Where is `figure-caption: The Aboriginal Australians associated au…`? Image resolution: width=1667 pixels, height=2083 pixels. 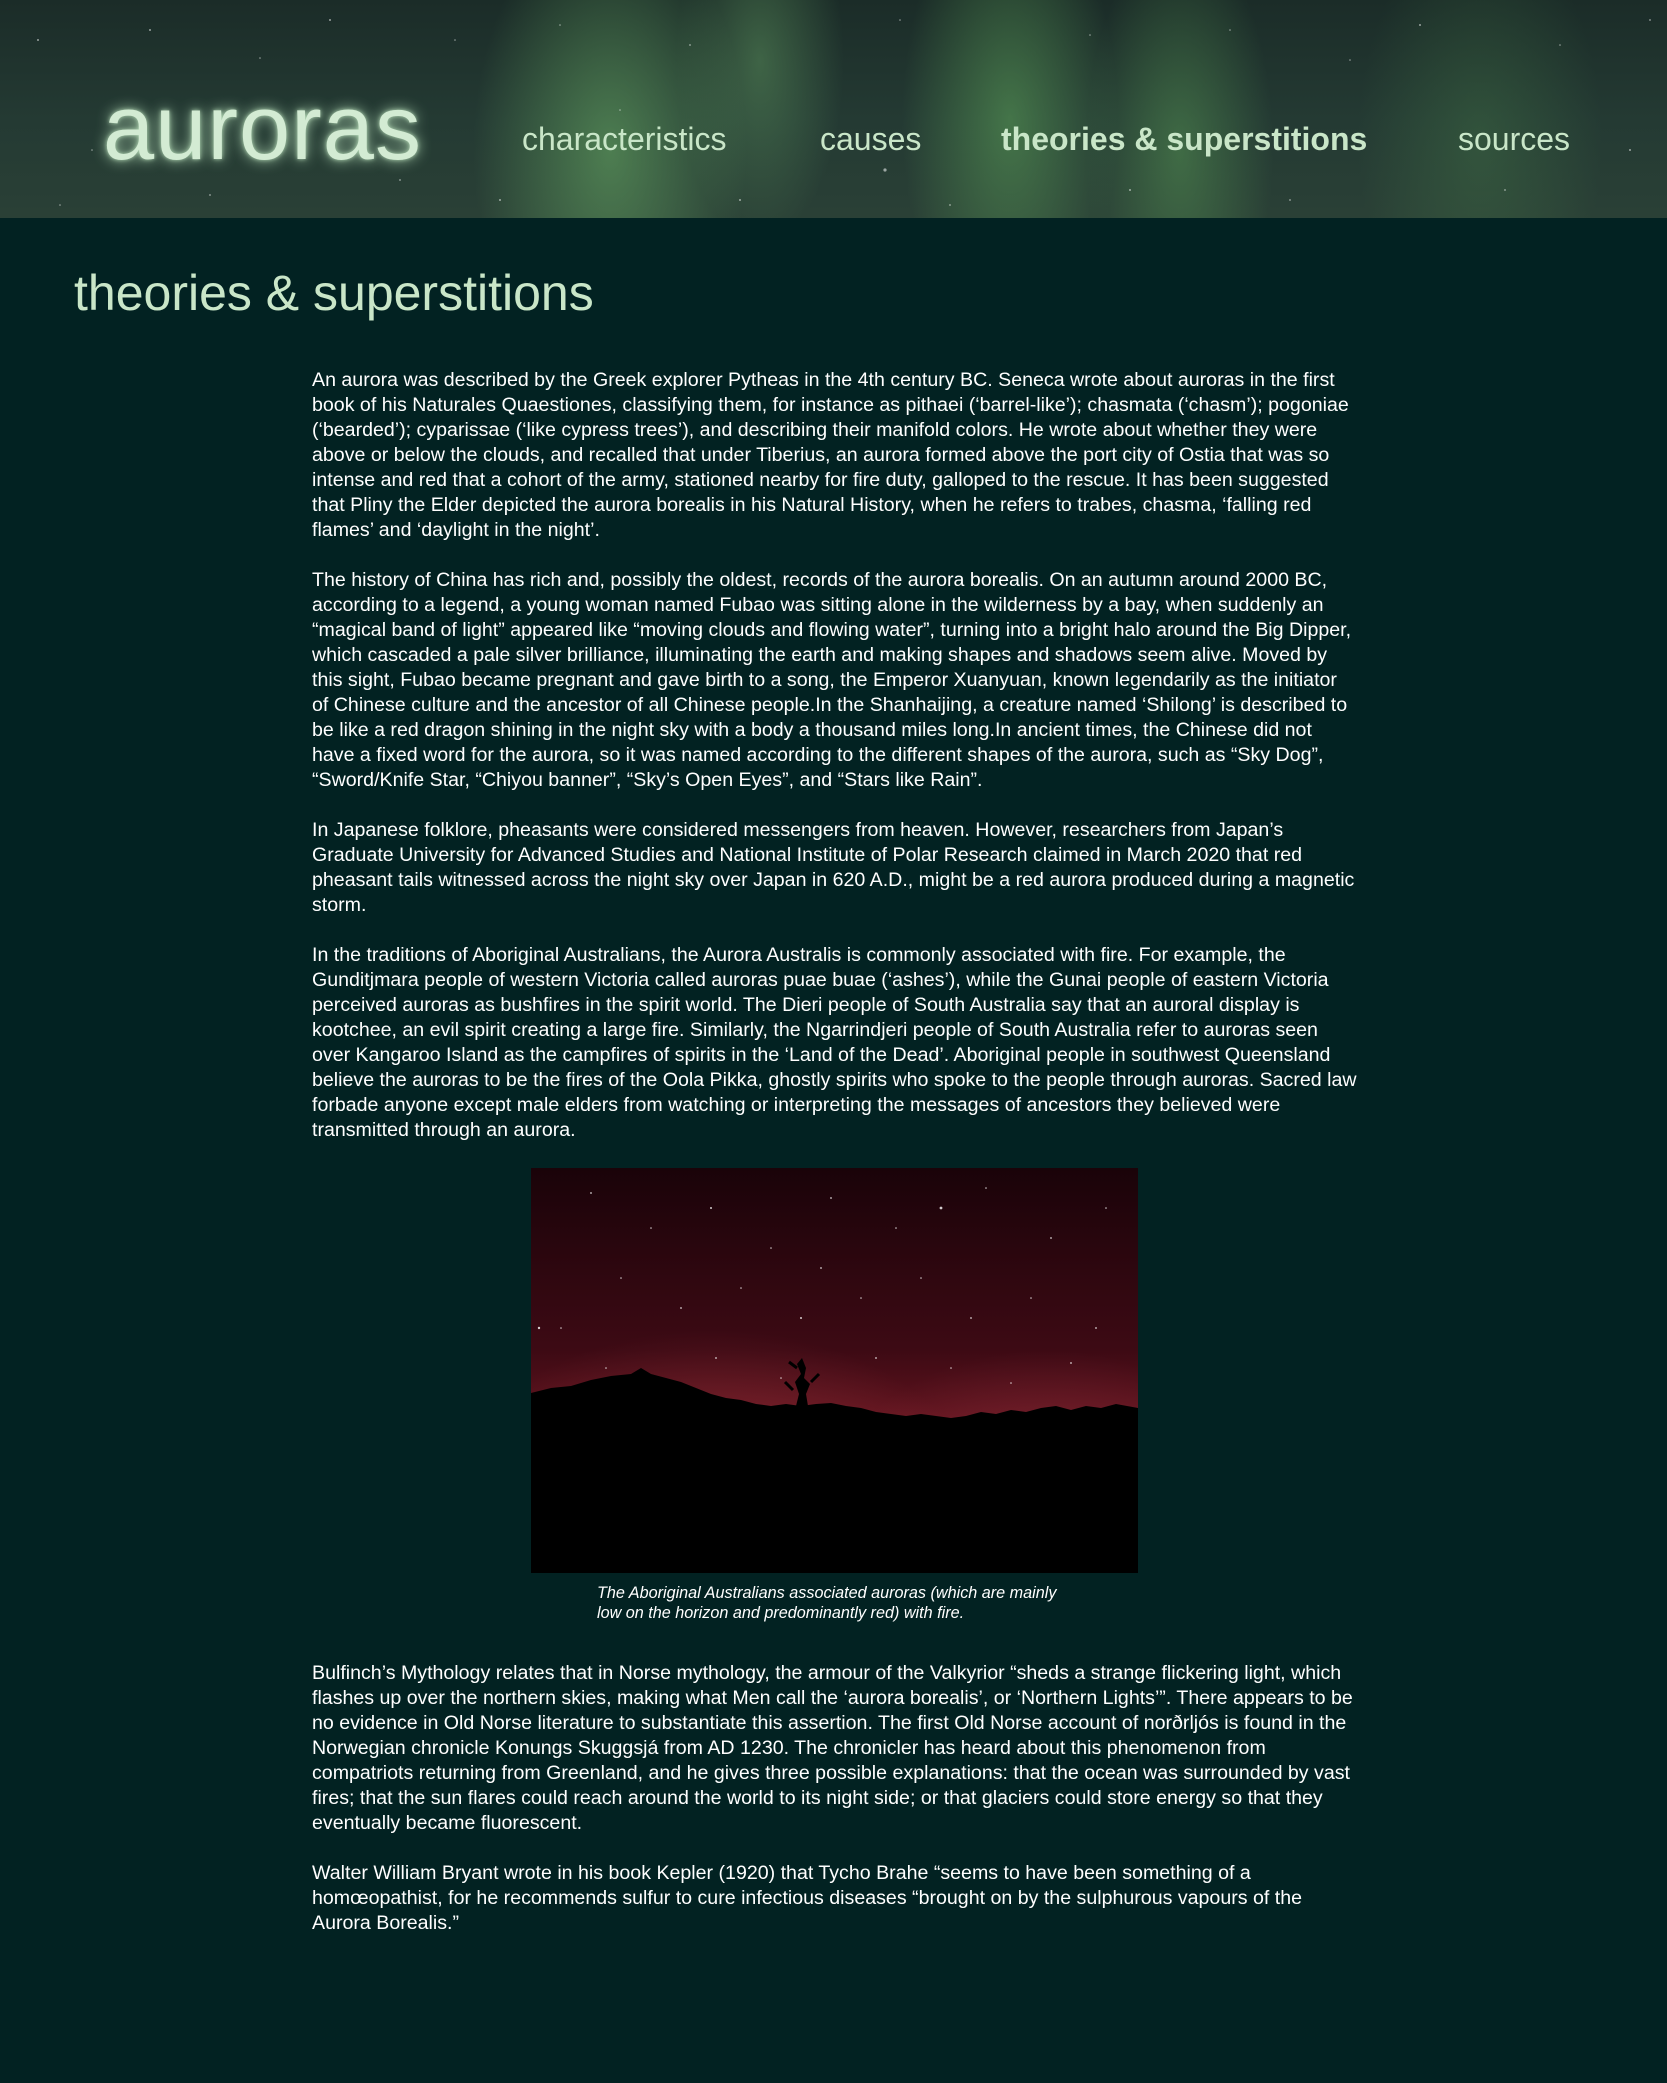
figure-caption: The Aboriginal Australians associated au… is located at coordinates (827, 1603).